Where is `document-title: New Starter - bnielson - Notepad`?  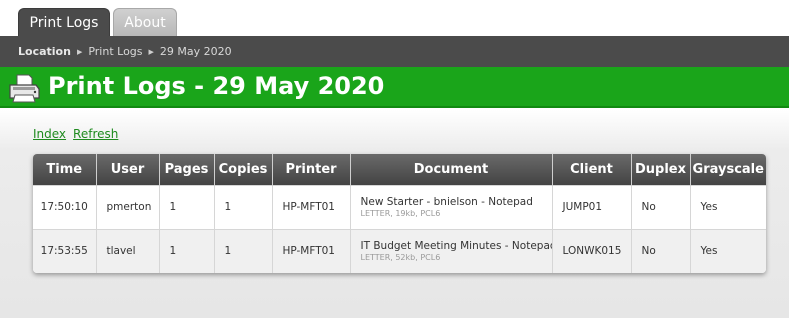
document-title: New Starter - bnielson - Notepad is located at coordinates (446, 202).